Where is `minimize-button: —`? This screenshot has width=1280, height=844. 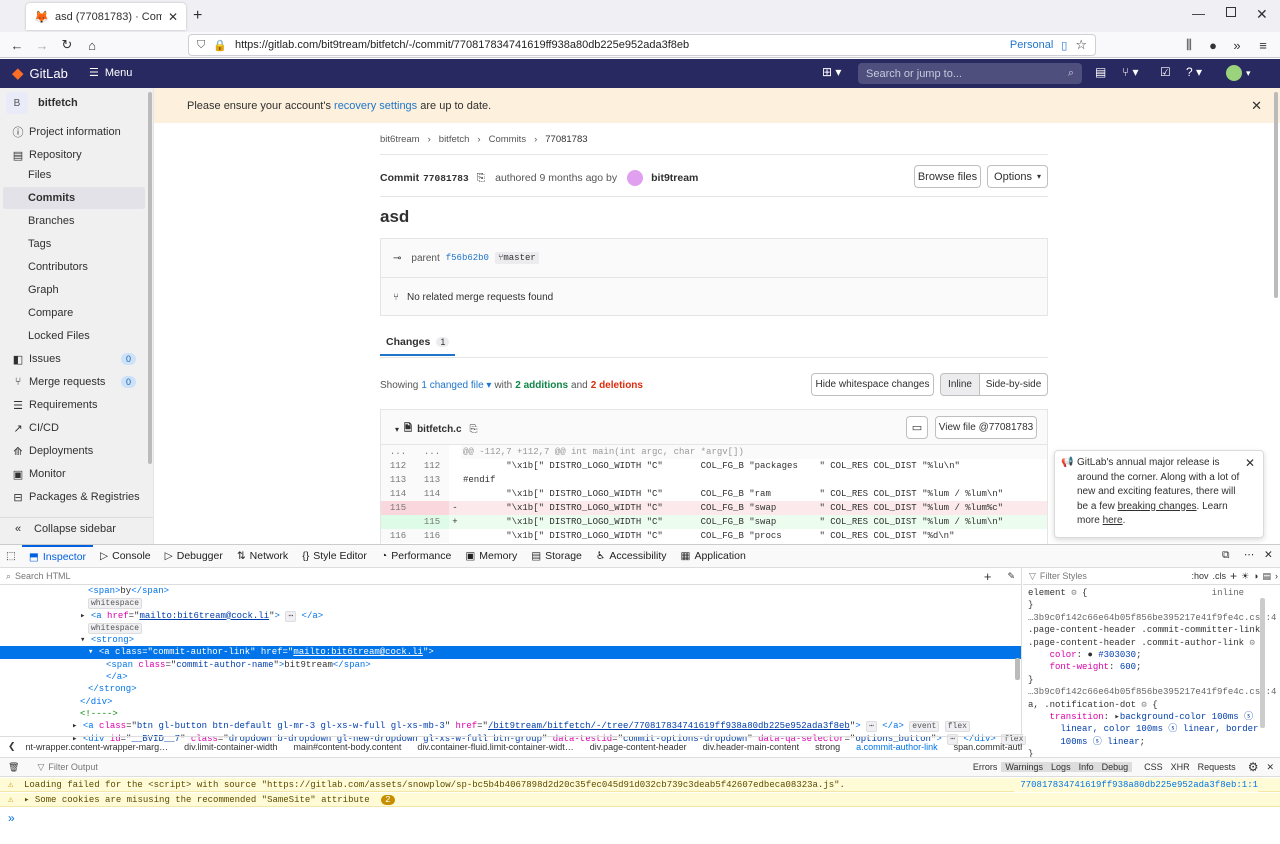
minimize-button: — is located at coordinates (1198, 13).